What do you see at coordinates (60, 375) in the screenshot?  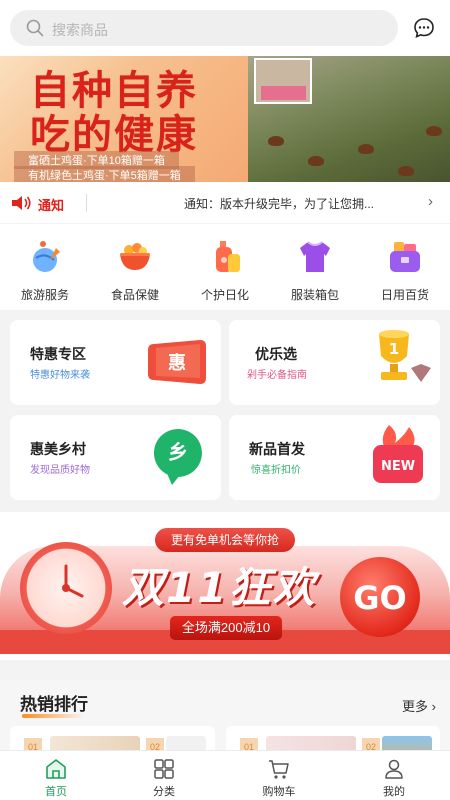 I see `card-subtitle: 特惠好物来袭` at bounding box center [60, 375].